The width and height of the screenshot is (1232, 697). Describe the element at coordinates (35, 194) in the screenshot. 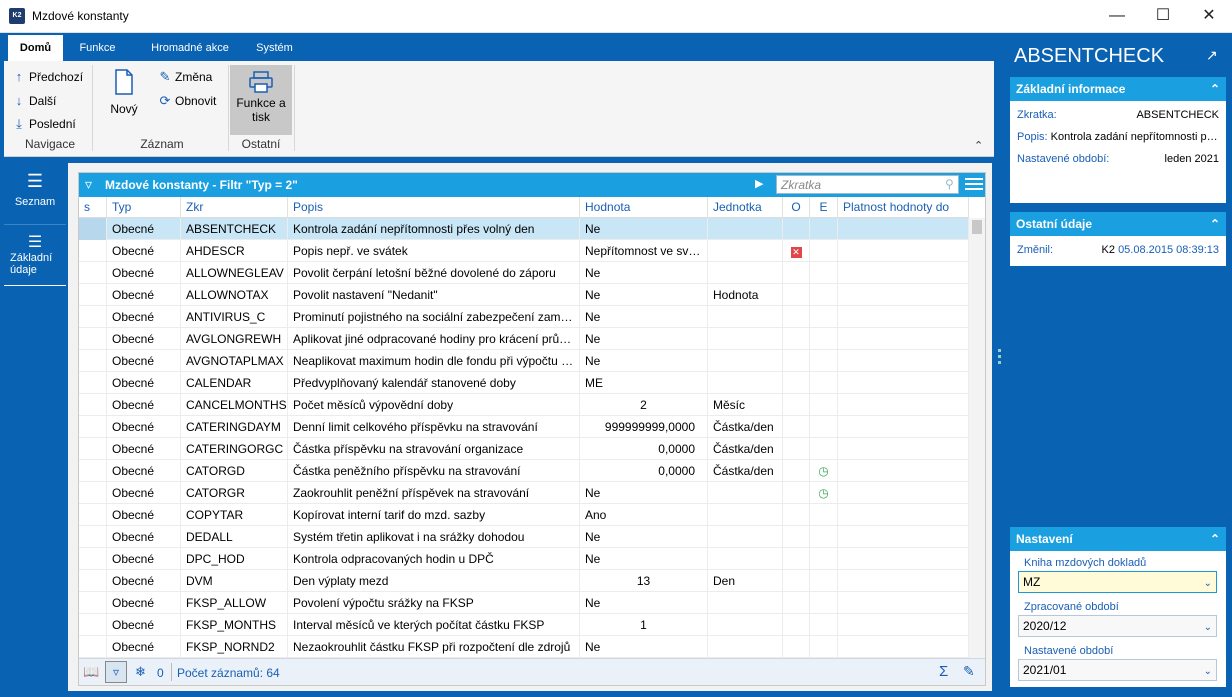

I see `nav-seznam: ☰ Seznam` at that location.